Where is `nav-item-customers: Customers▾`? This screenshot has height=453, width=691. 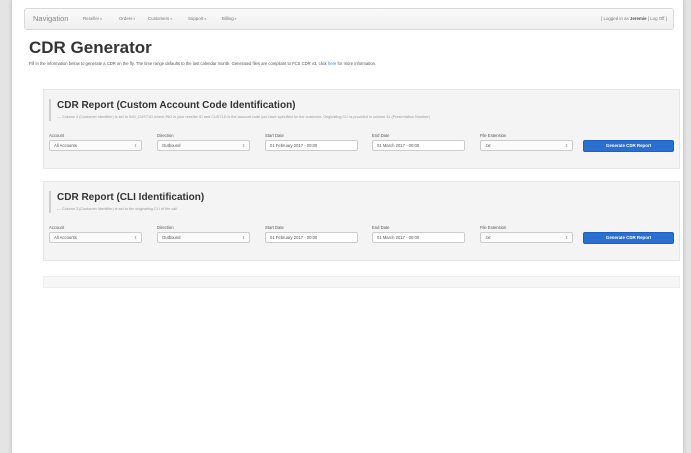
nav-item-customers: Customers▾ is located at coordinates (160, 18).